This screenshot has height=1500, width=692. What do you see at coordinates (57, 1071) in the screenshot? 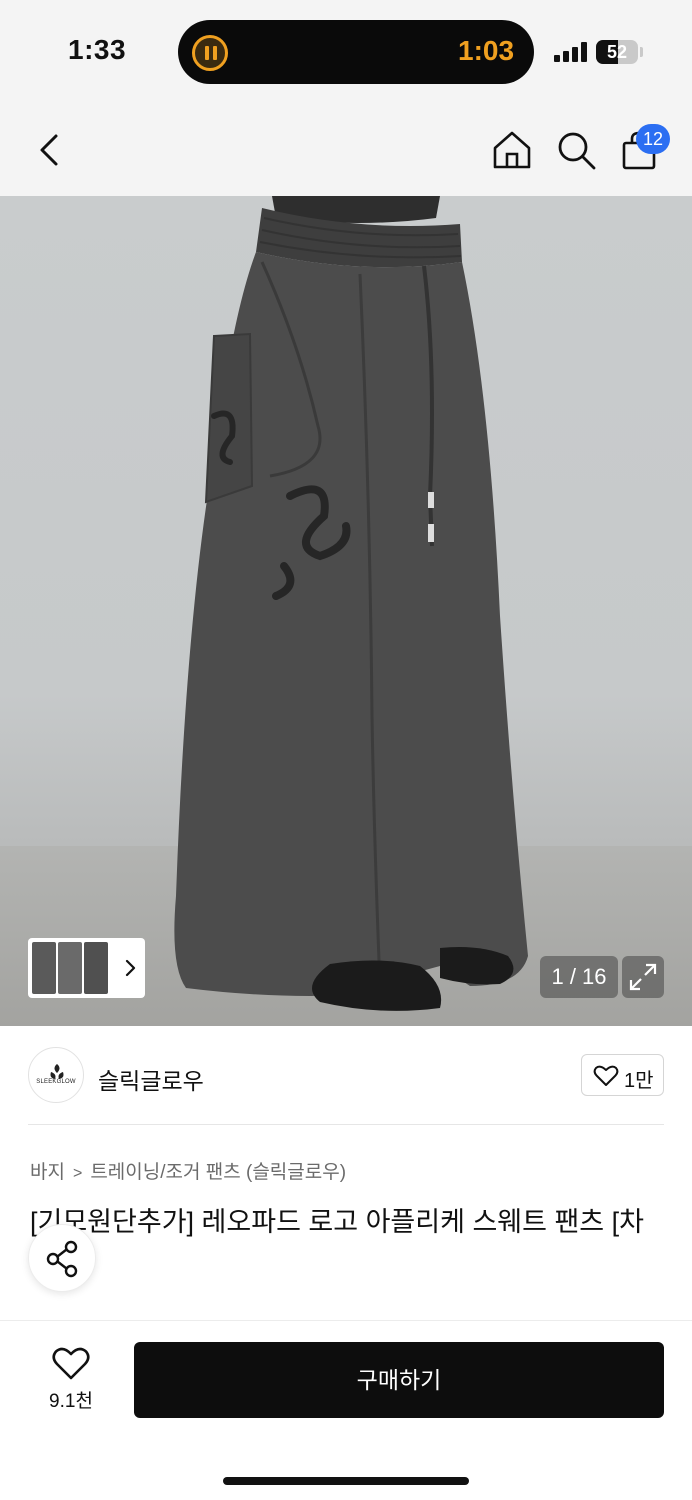
I see `brand-logo-mark` at bounding box center [57, 1071].